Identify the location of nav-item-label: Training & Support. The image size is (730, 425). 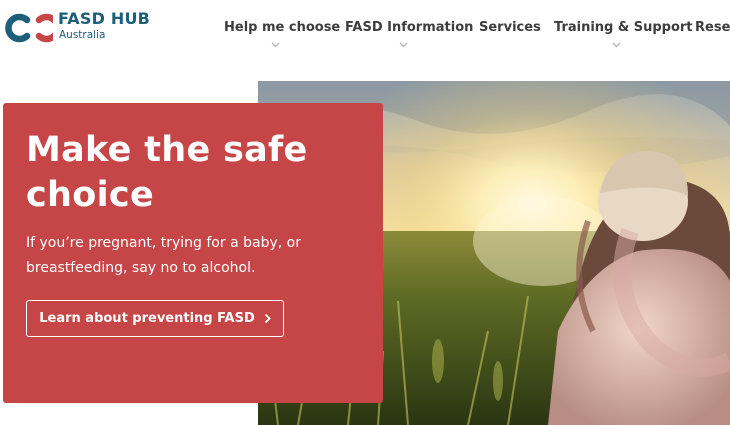
(623, 27).